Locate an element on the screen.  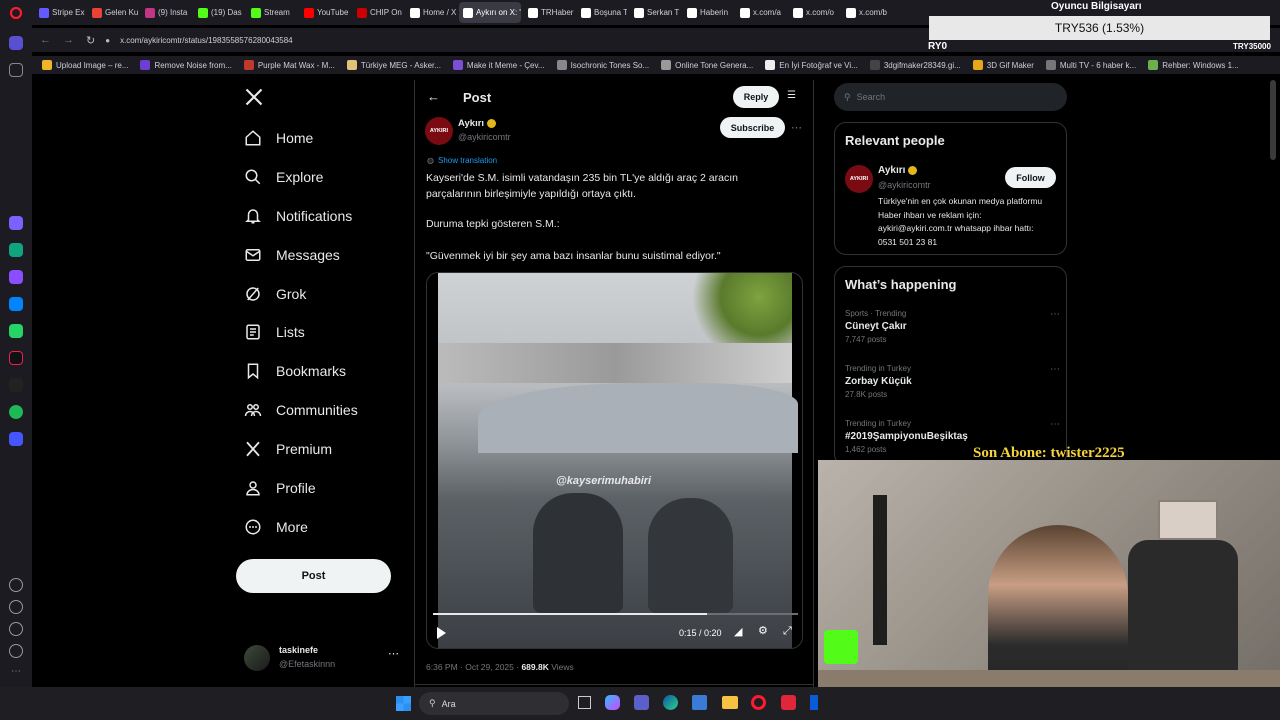
edge-icon is located at coordinates (670, 702).